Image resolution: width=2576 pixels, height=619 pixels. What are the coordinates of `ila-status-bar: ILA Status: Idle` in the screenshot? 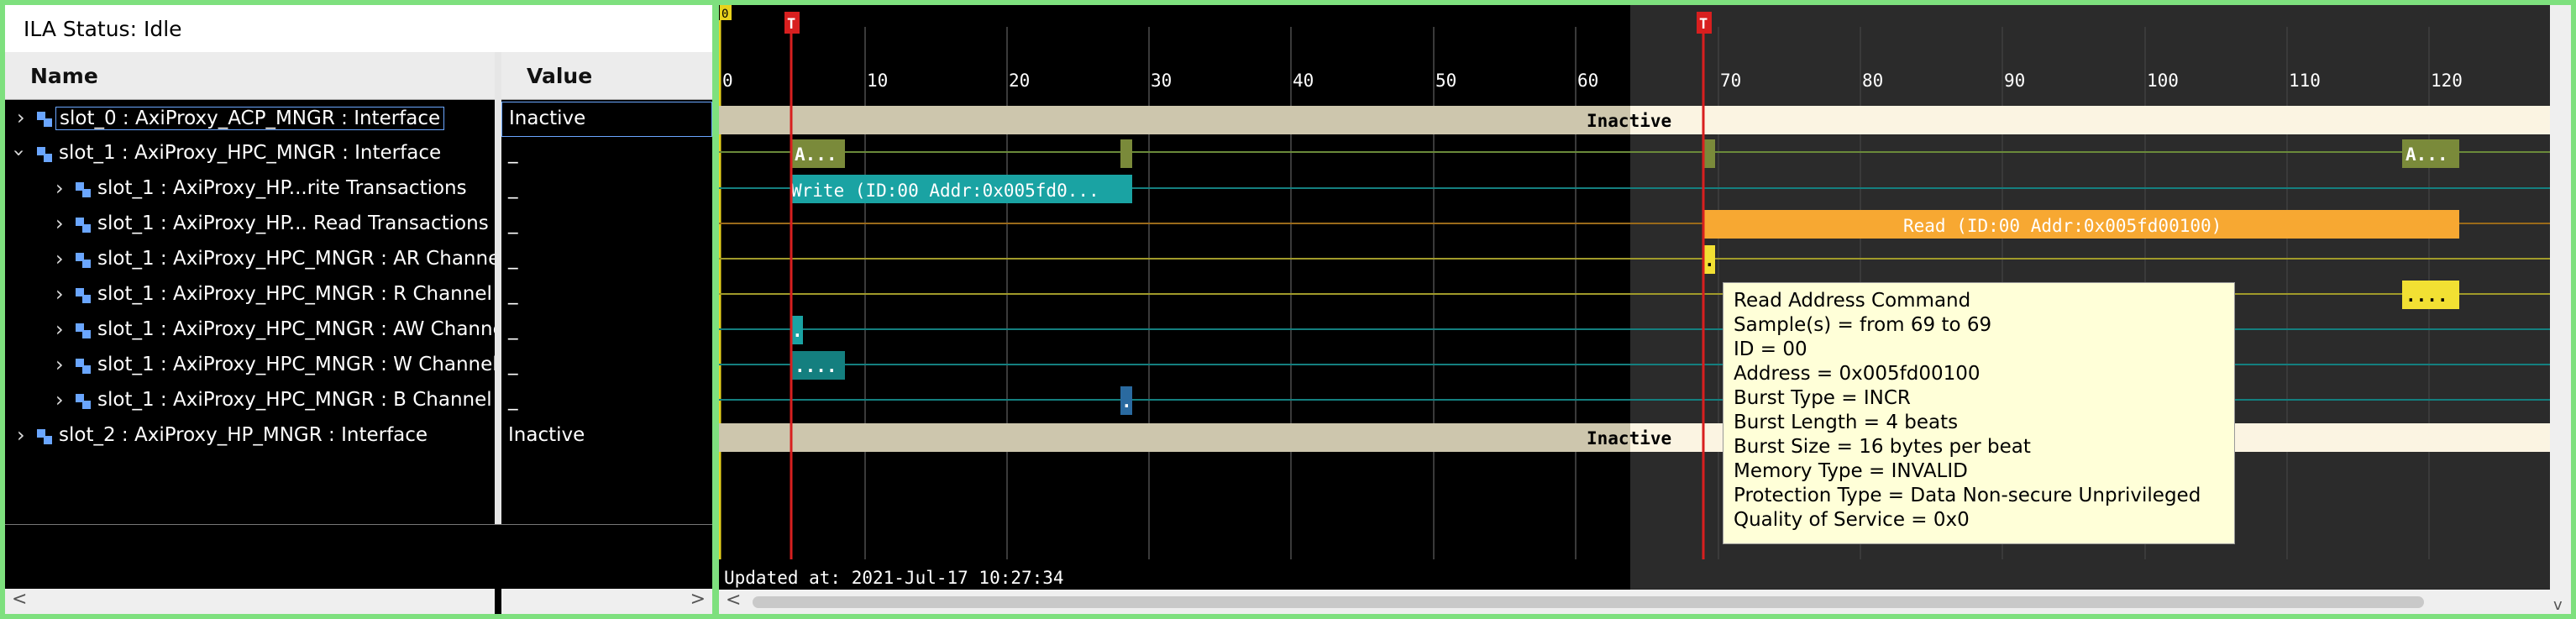 It's located at (358, 29).